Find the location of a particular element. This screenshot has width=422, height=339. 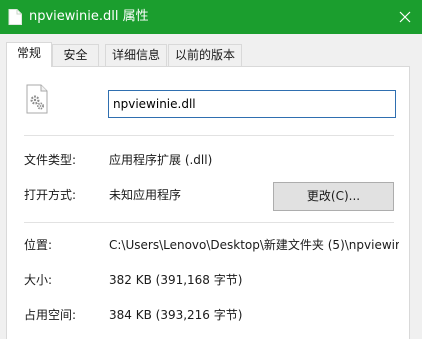

size-on-disk-label: 占用空间: is located at coordinates (50, 315).